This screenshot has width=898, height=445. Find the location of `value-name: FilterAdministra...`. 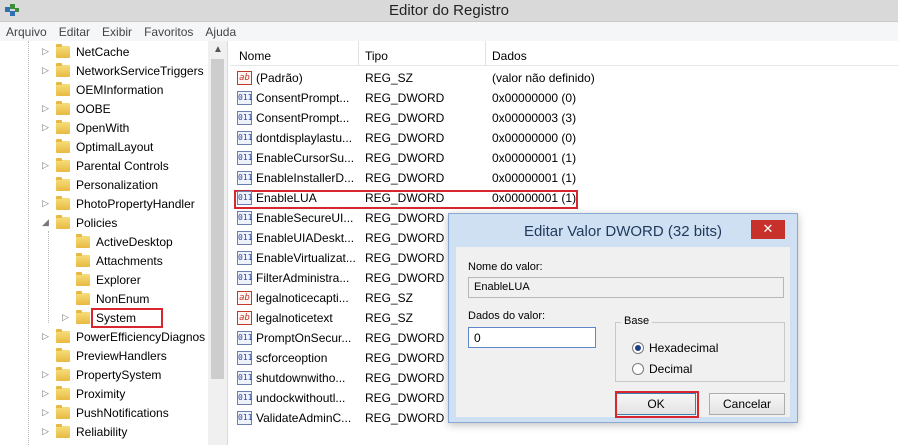

value-name: FilterAdministra... is located at coordinates (303, 278).